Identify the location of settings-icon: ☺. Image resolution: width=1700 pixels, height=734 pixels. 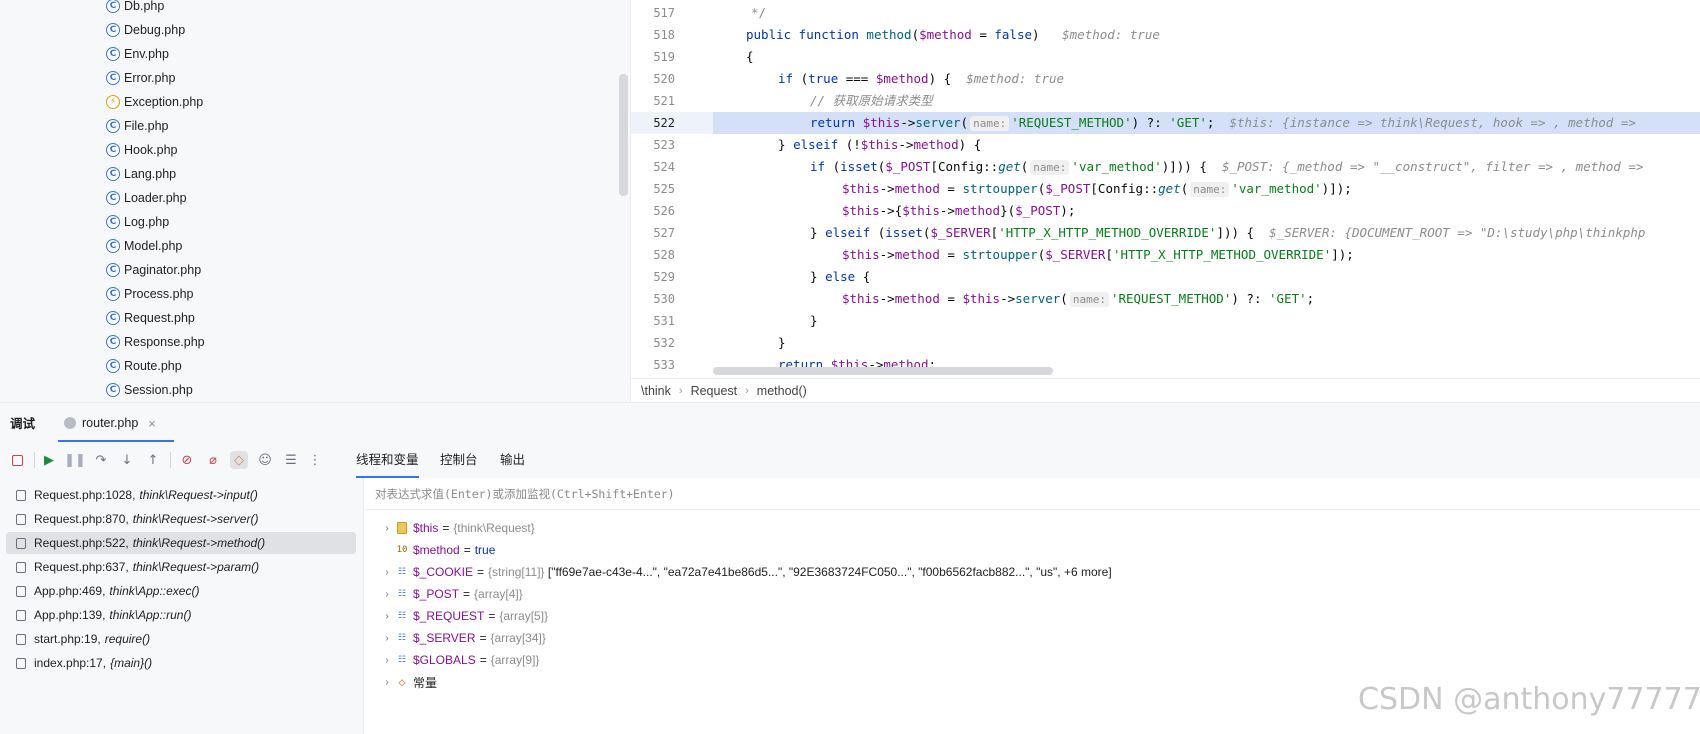
(265, 460).